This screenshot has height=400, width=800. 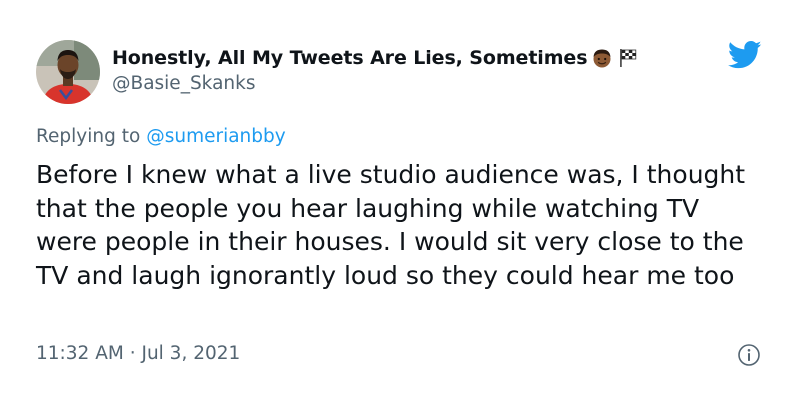 I want to click on avatar-image, so click(x=68, y=72).